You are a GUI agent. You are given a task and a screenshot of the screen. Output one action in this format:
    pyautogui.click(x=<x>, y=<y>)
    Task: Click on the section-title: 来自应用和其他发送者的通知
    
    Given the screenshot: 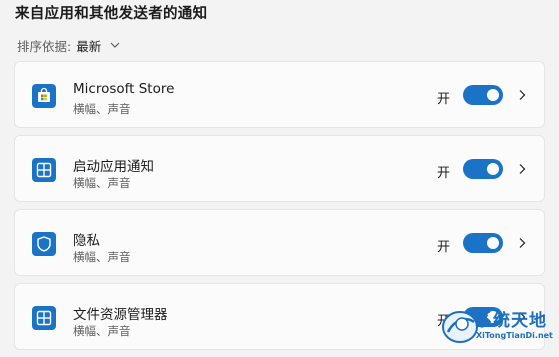 What is the action you would take?
    pyautogui.click(x=111, y=14)
    